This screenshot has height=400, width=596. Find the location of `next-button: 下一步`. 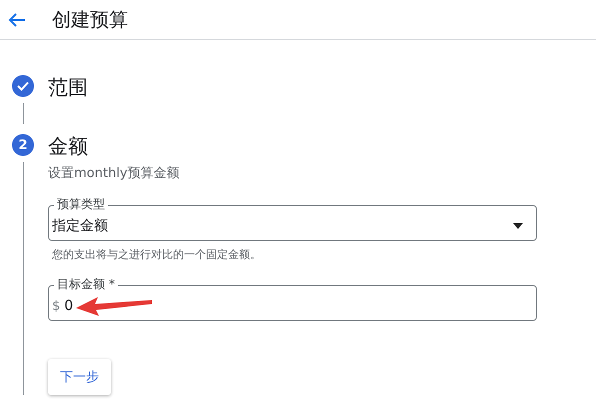

next-button: 下一步 is located at coordinates (79, 377).